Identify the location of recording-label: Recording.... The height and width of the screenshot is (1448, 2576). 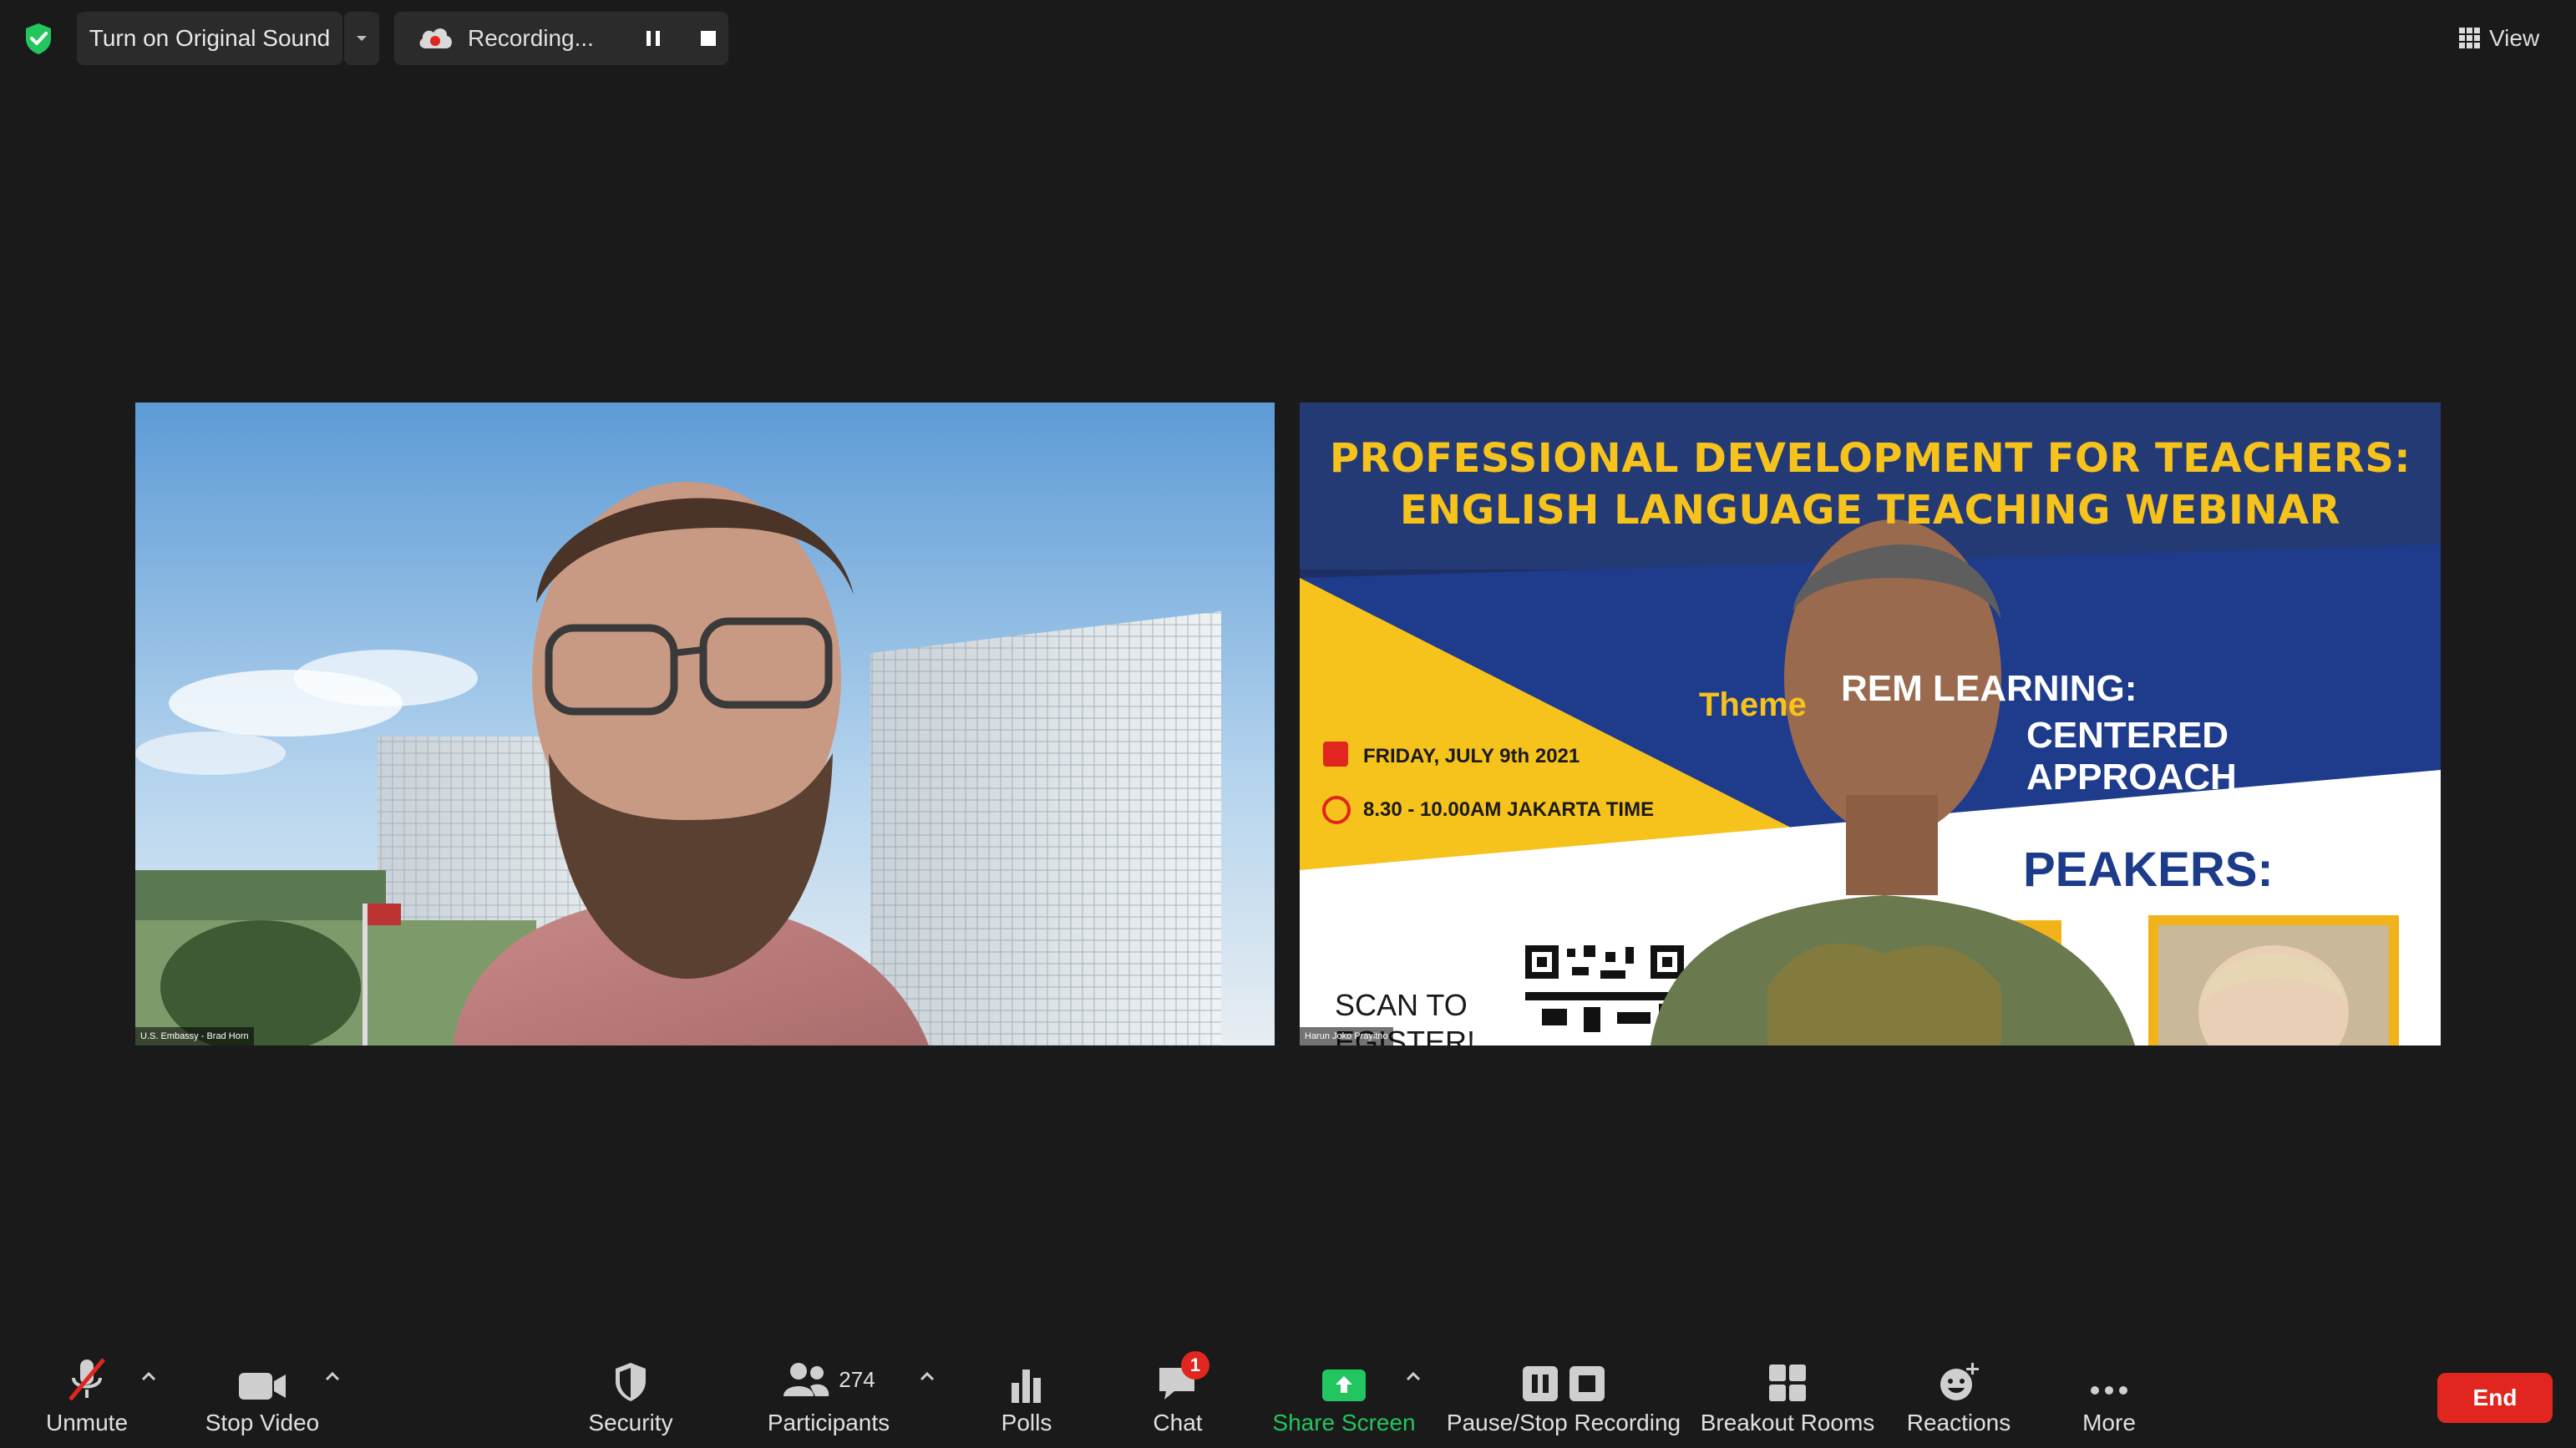
(531, 38).